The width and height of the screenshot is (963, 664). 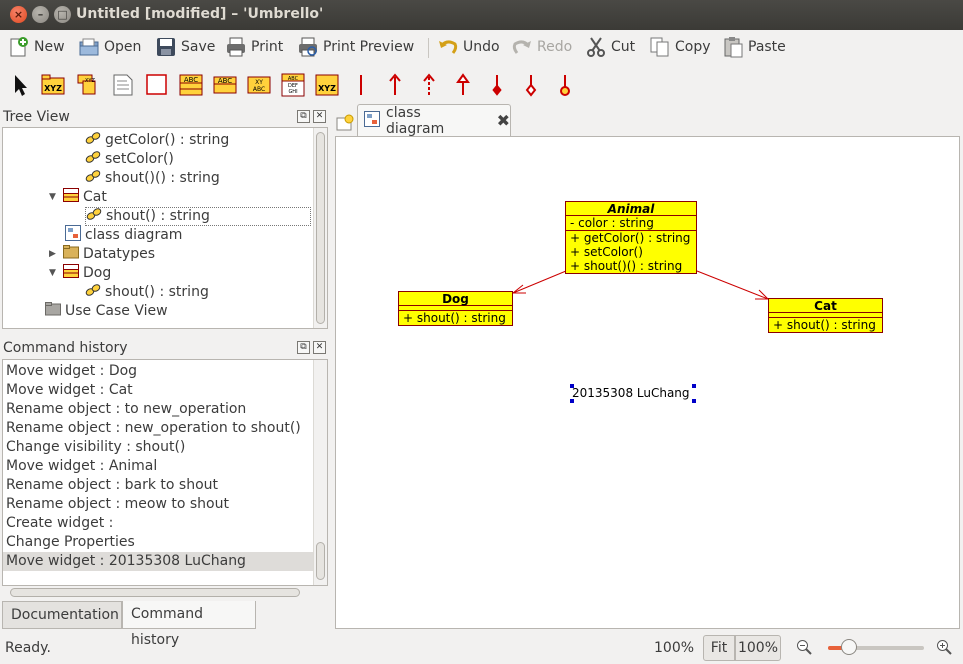 I want to click on generalization-line-dog, so click(x=539, y=282).